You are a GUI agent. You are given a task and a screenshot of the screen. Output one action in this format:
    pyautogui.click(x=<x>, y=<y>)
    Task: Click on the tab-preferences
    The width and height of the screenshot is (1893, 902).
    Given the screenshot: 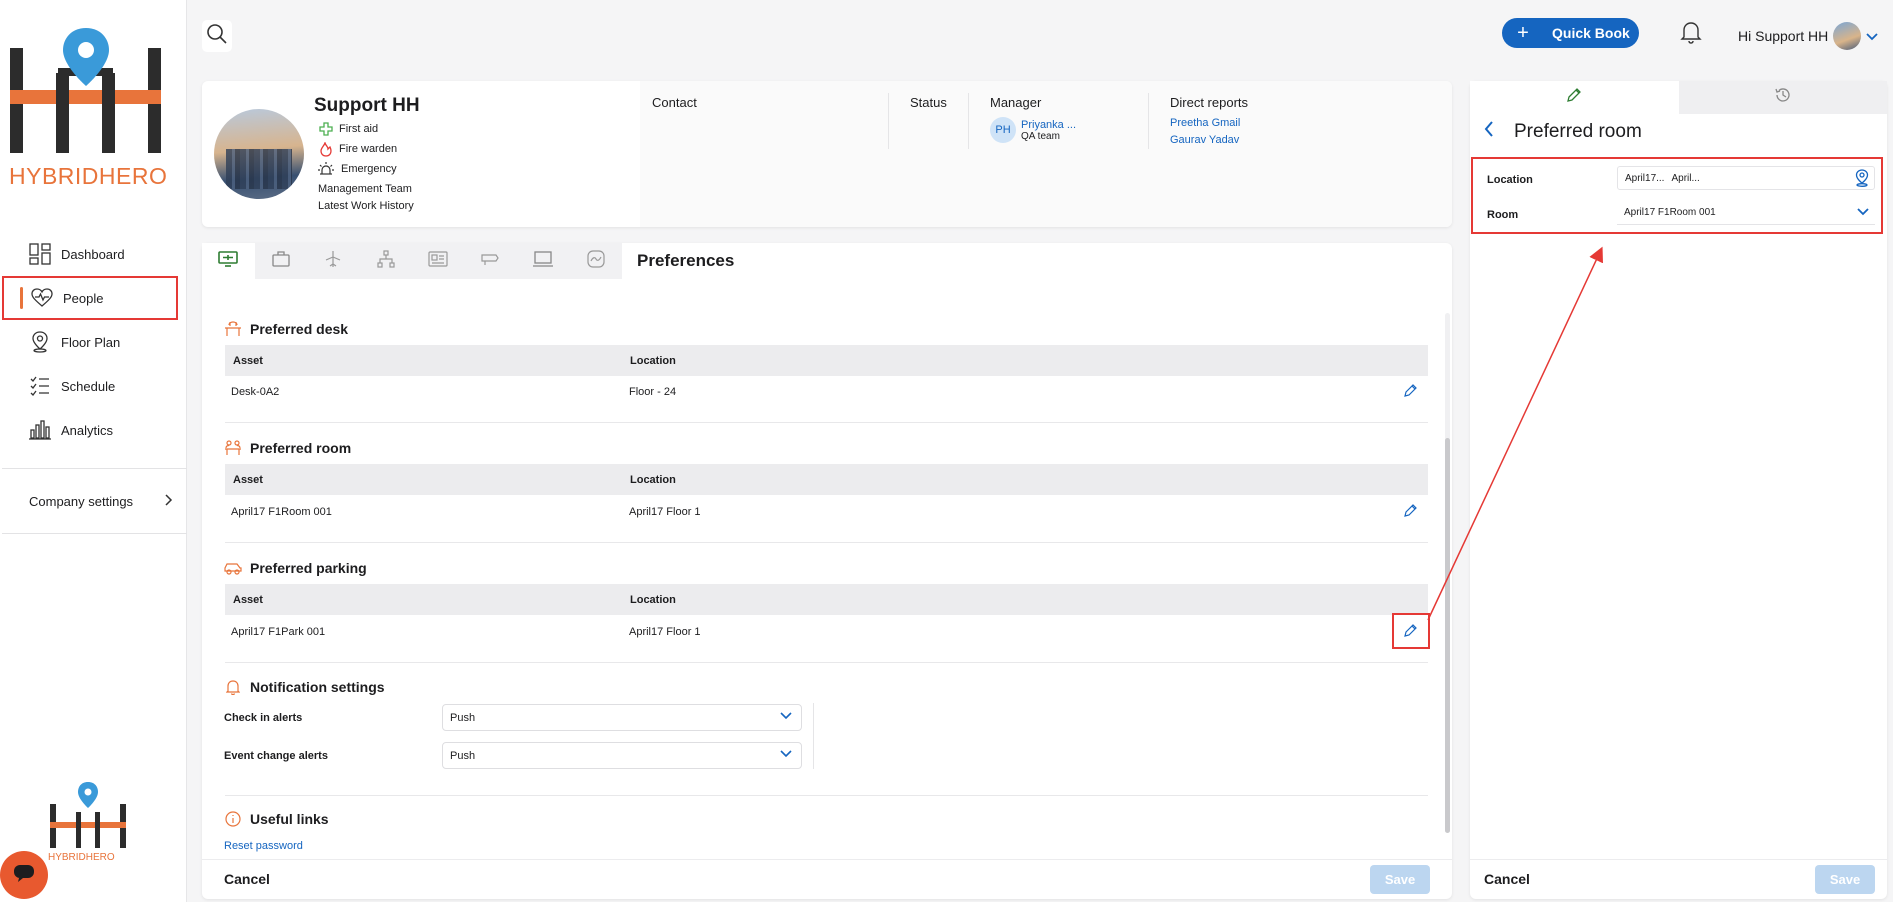 What is the action you would take?
    pyautogui.click(x=228, y=261)
    